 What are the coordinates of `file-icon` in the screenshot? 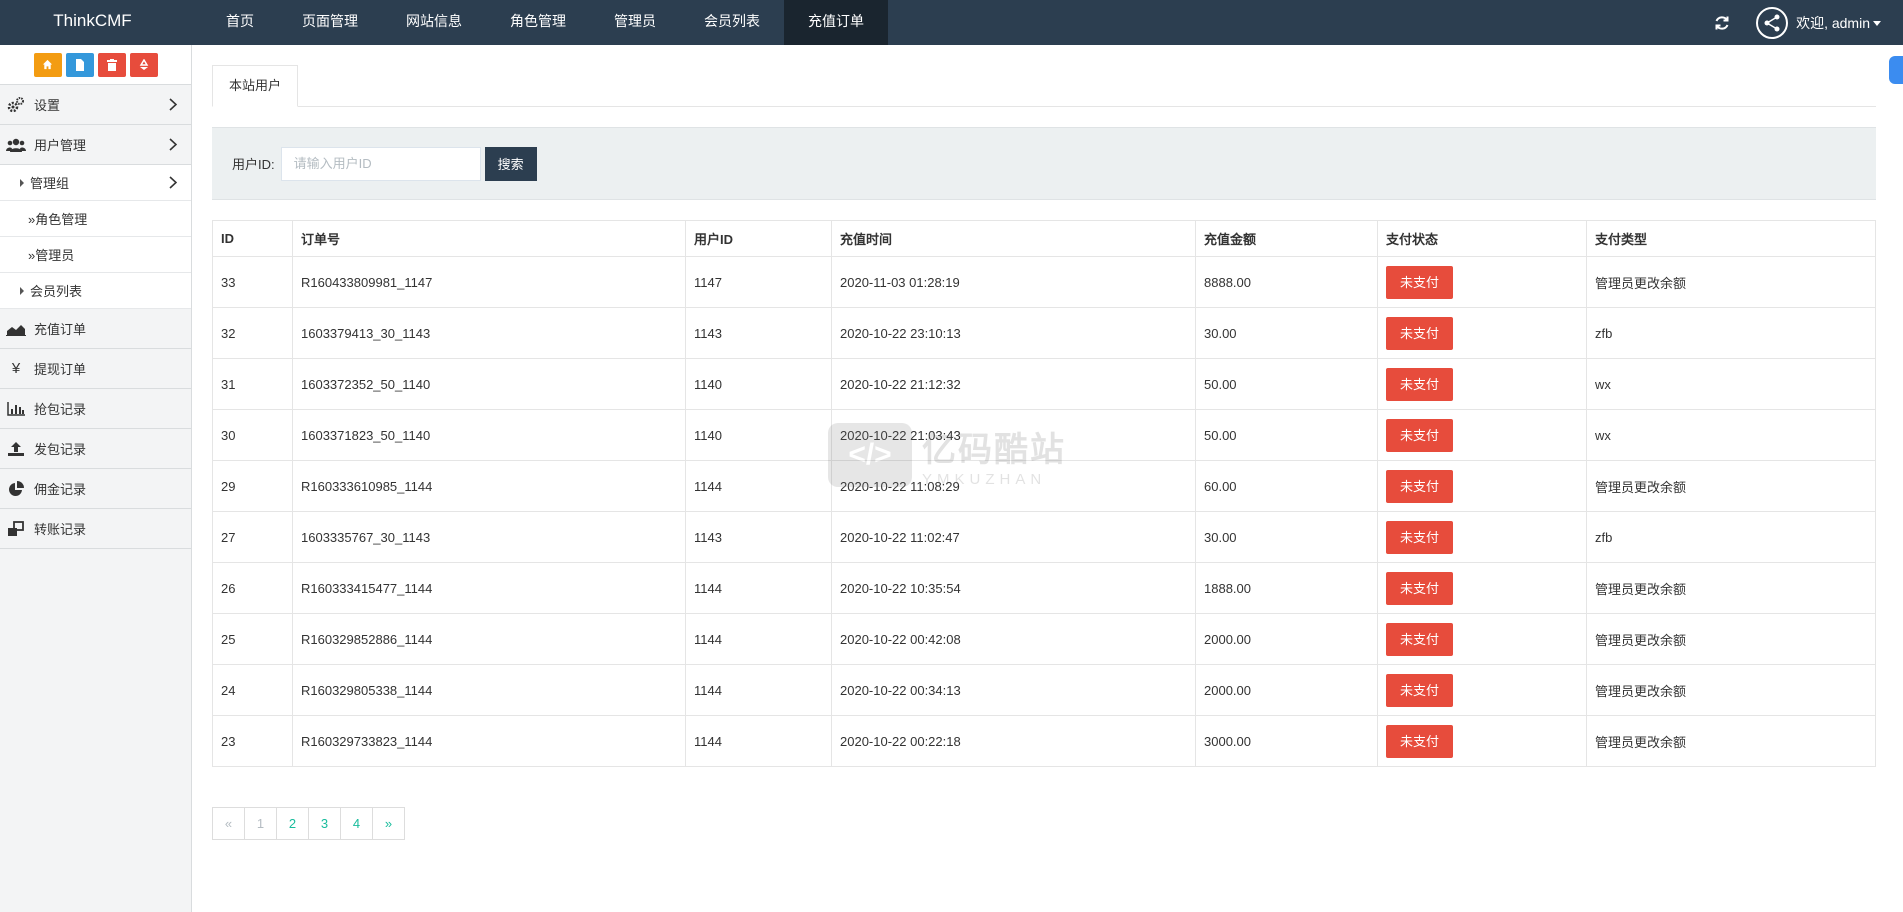 It's located at (79, 64).